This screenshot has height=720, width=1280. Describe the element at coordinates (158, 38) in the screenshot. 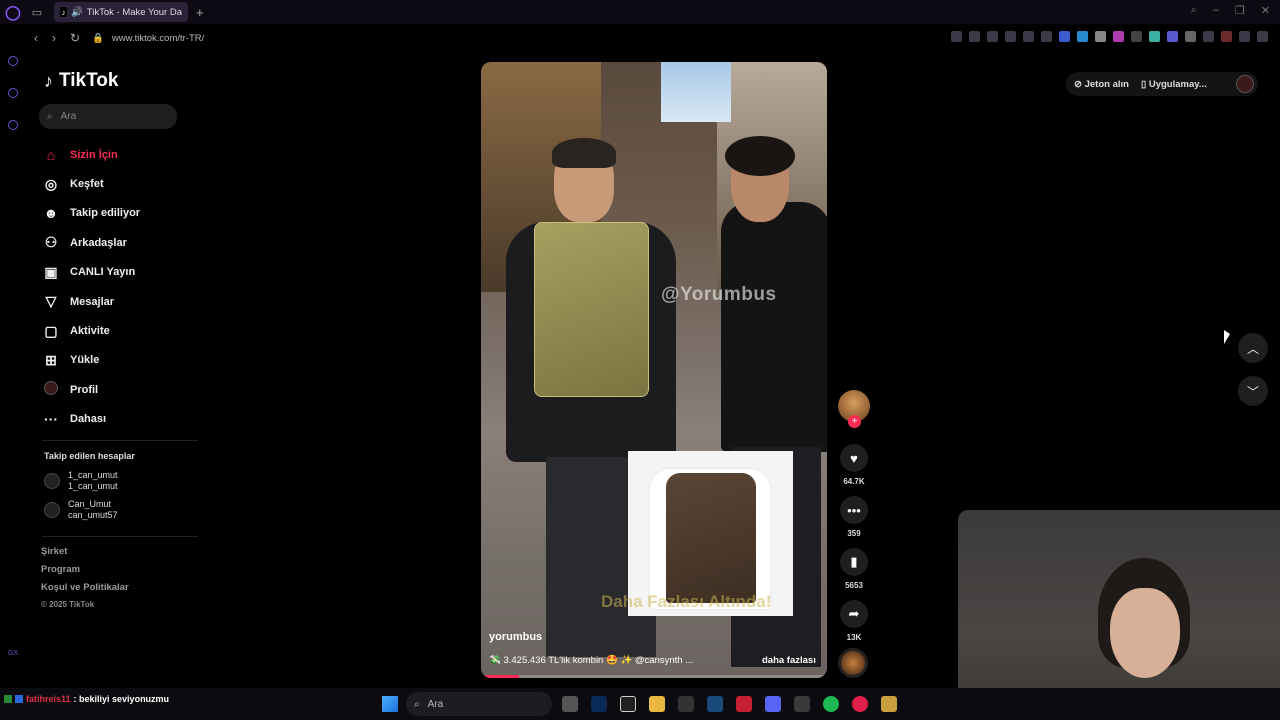

I see `url-field: www.tiktok.com/tr-TR/` at that location.